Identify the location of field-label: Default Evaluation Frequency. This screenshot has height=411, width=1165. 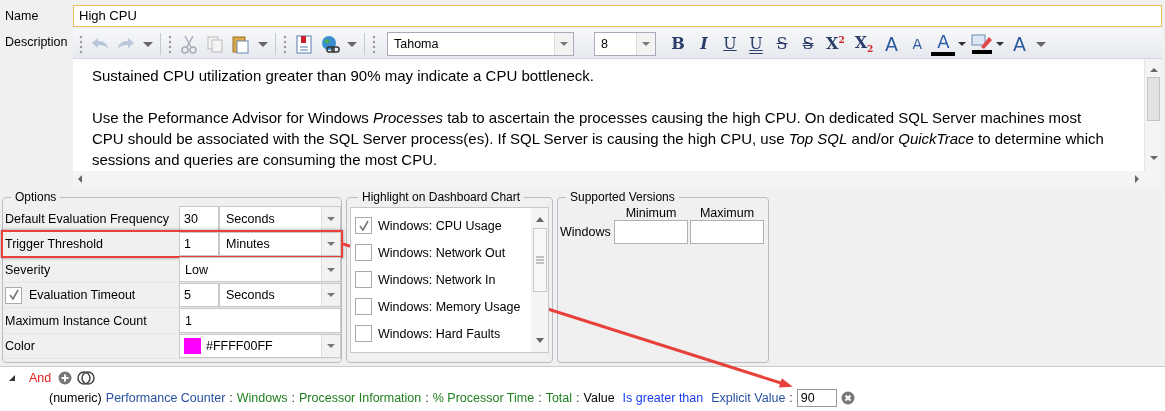
(87, 218).